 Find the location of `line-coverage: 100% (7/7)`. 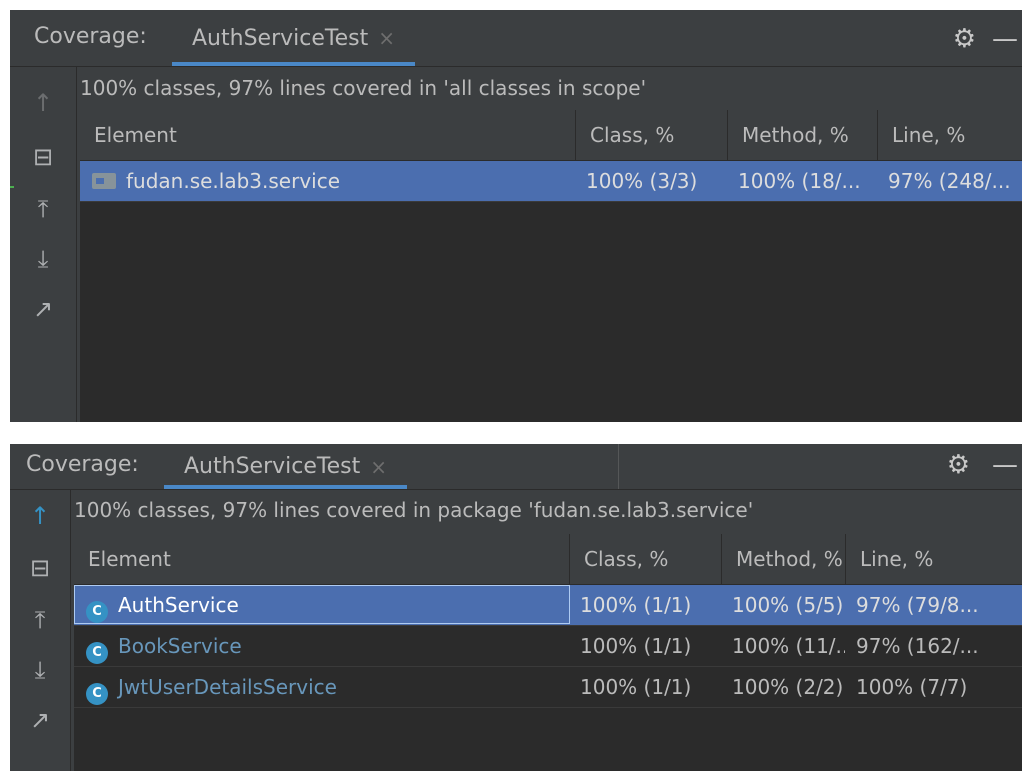

line-coverage: 100% (7/7) is located at coordinates (912, 687).